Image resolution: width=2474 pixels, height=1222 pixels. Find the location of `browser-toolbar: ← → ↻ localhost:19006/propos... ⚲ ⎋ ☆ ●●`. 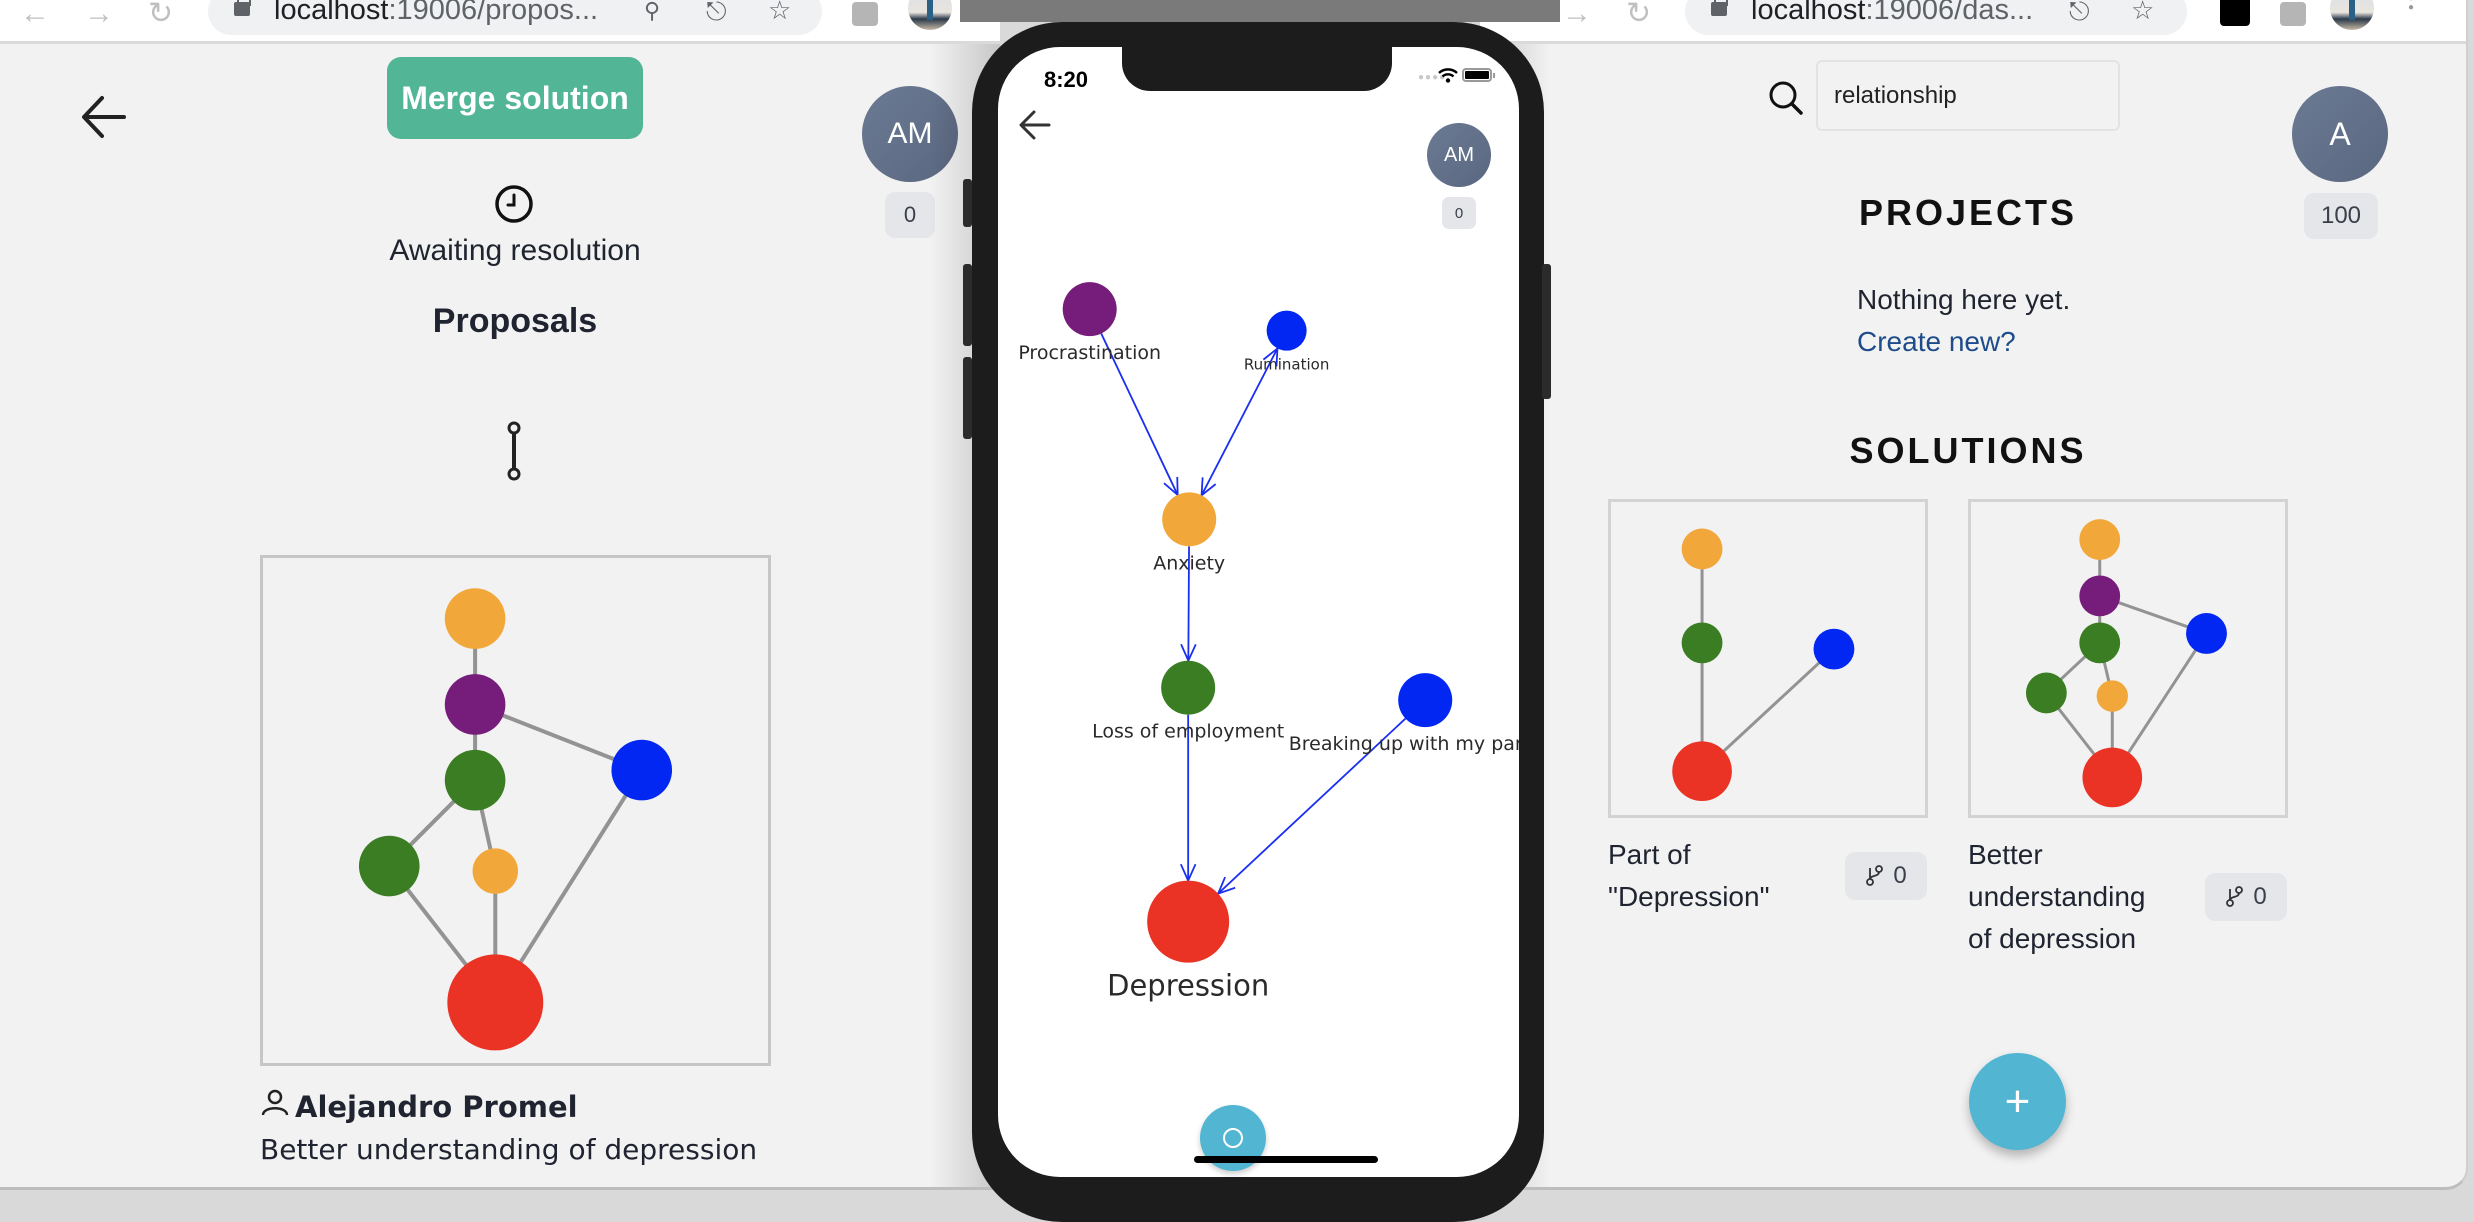

browser-toolbar: ← → ↻ localhost:19006/propos... ⚲ ⎋ ☆ ●● is located at coordinates (500, 22).